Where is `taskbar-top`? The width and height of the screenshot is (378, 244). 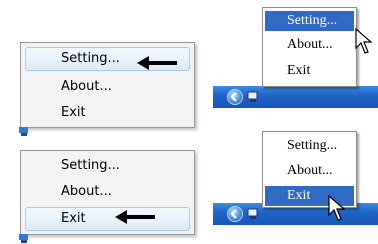
taskbar-top is located at coordinates (295, 97).